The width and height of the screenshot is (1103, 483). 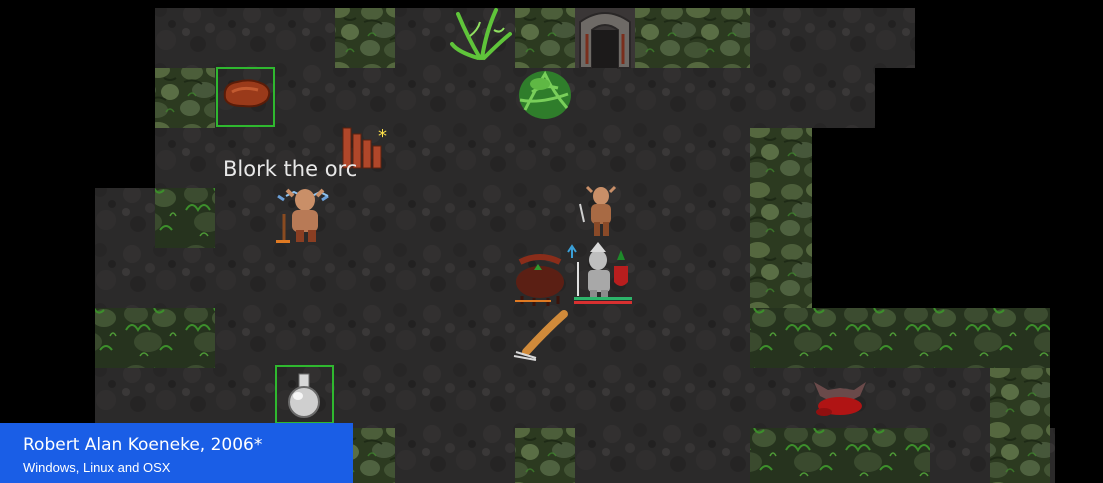 What do you see at coordinates (97, 467) in the screenshot?
I see `caption-subtitle: Windows, Linux and OSX` at bounding box center [97, 467].